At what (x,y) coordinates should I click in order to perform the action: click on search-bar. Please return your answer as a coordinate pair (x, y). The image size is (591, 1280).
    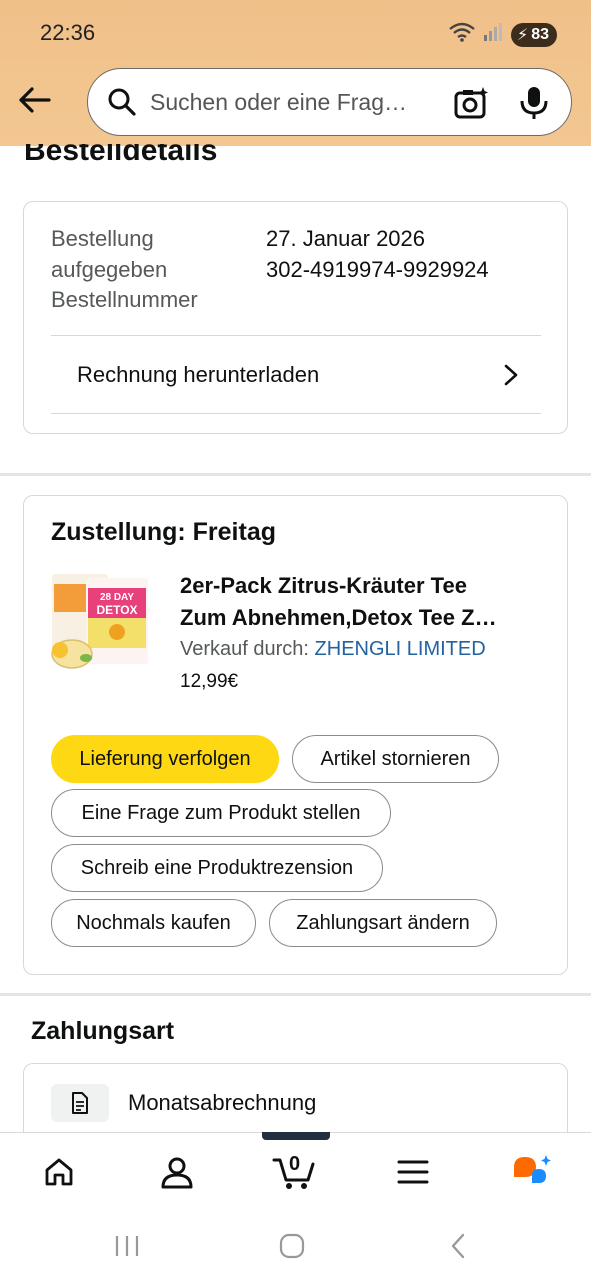
    Looking at the image, I should click on (329, 102).